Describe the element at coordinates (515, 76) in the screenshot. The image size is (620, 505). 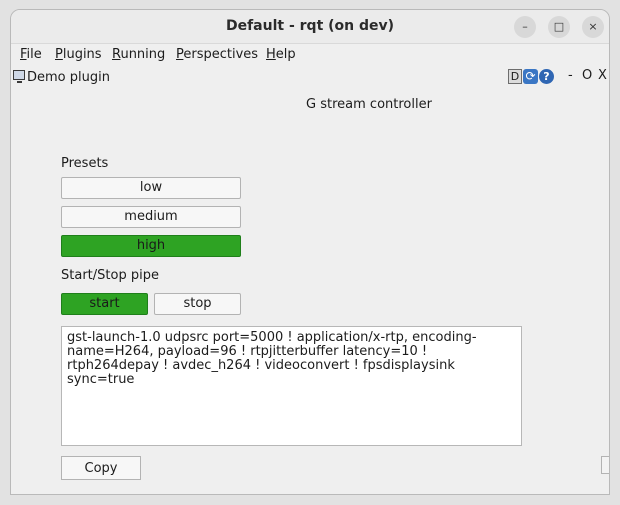
I see `dock-d-button: D` at that location.